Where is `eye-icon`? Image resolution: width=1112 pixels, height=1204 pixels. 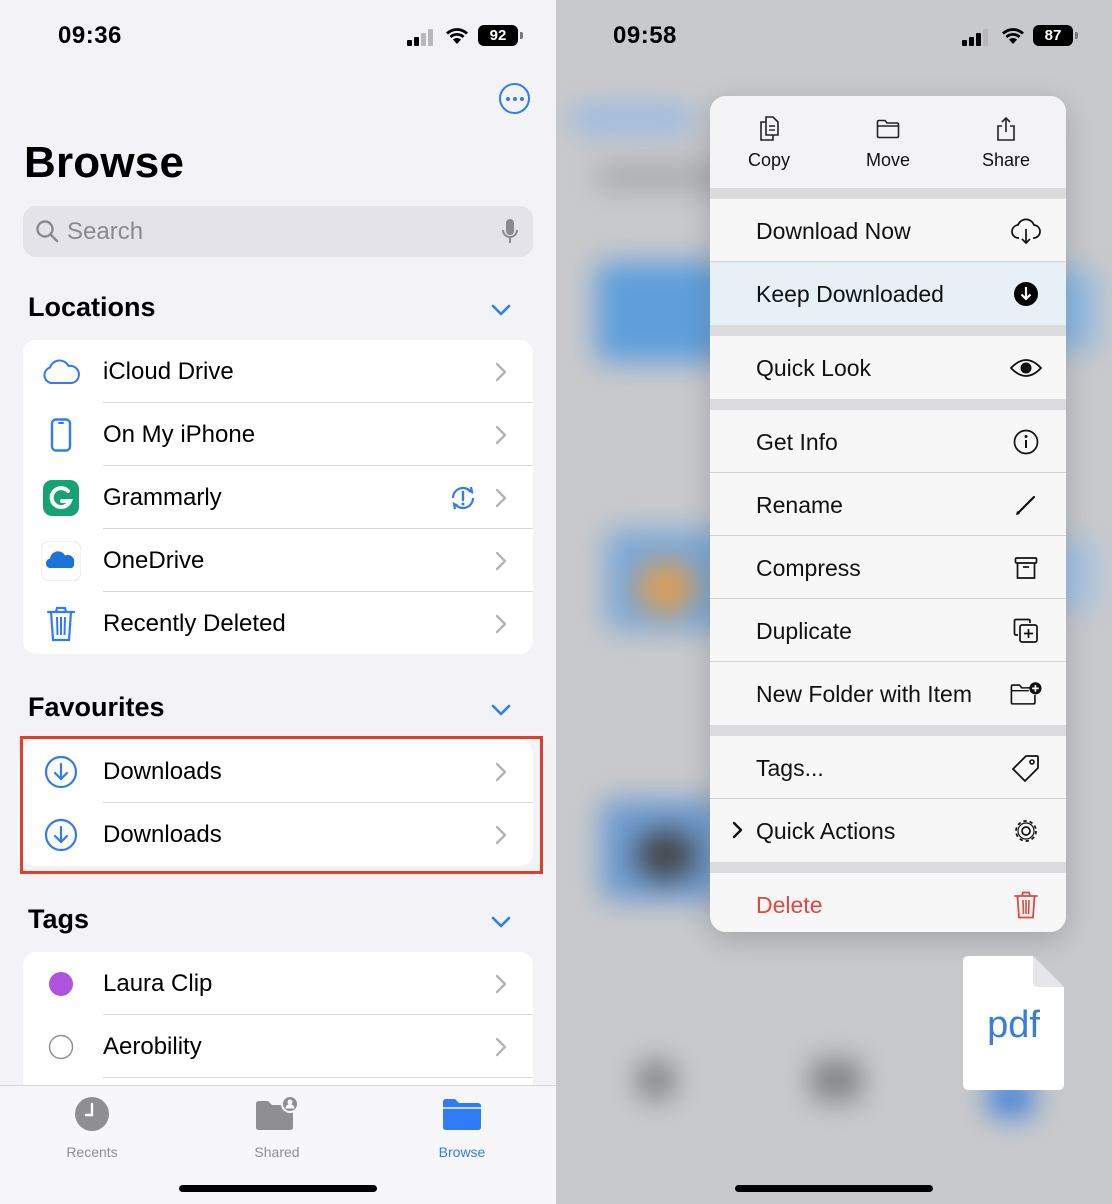 eye-icon is located at coordinates (1026, 368).